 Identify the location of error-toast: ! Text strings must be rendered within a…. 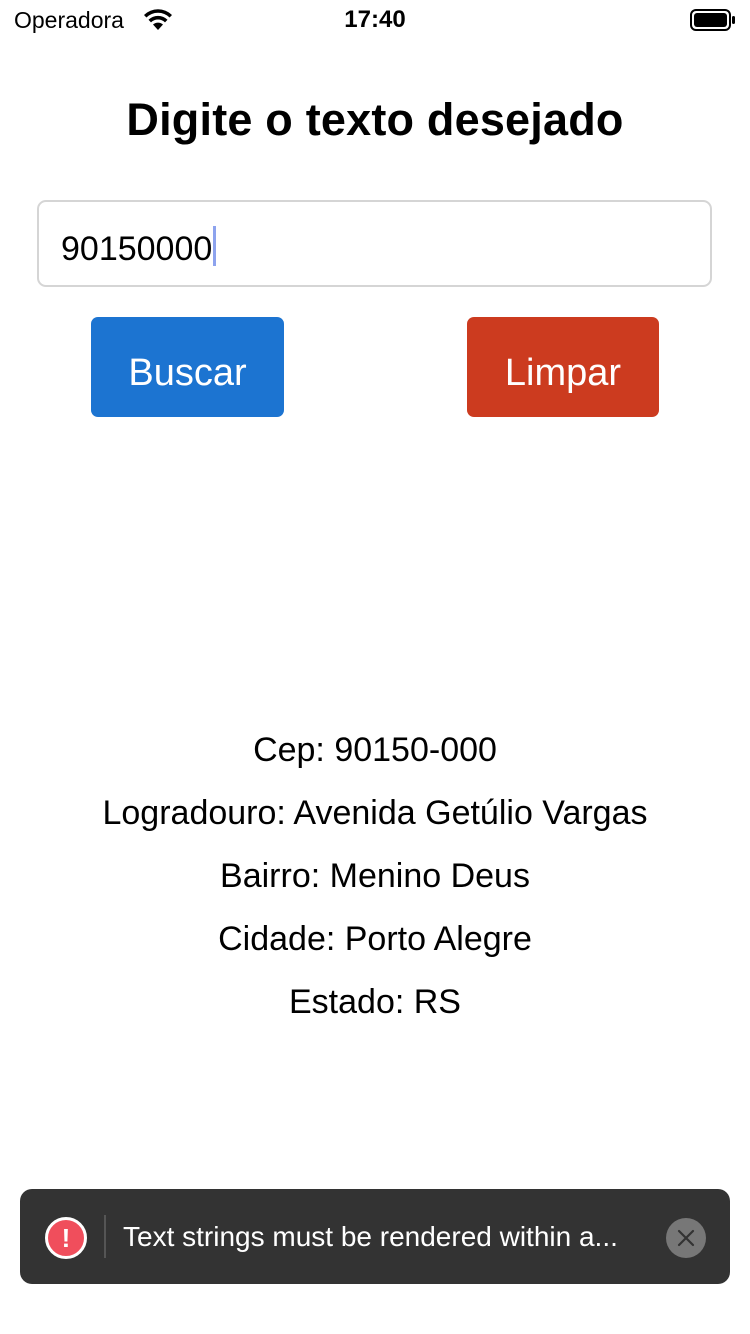
(375, 1236).